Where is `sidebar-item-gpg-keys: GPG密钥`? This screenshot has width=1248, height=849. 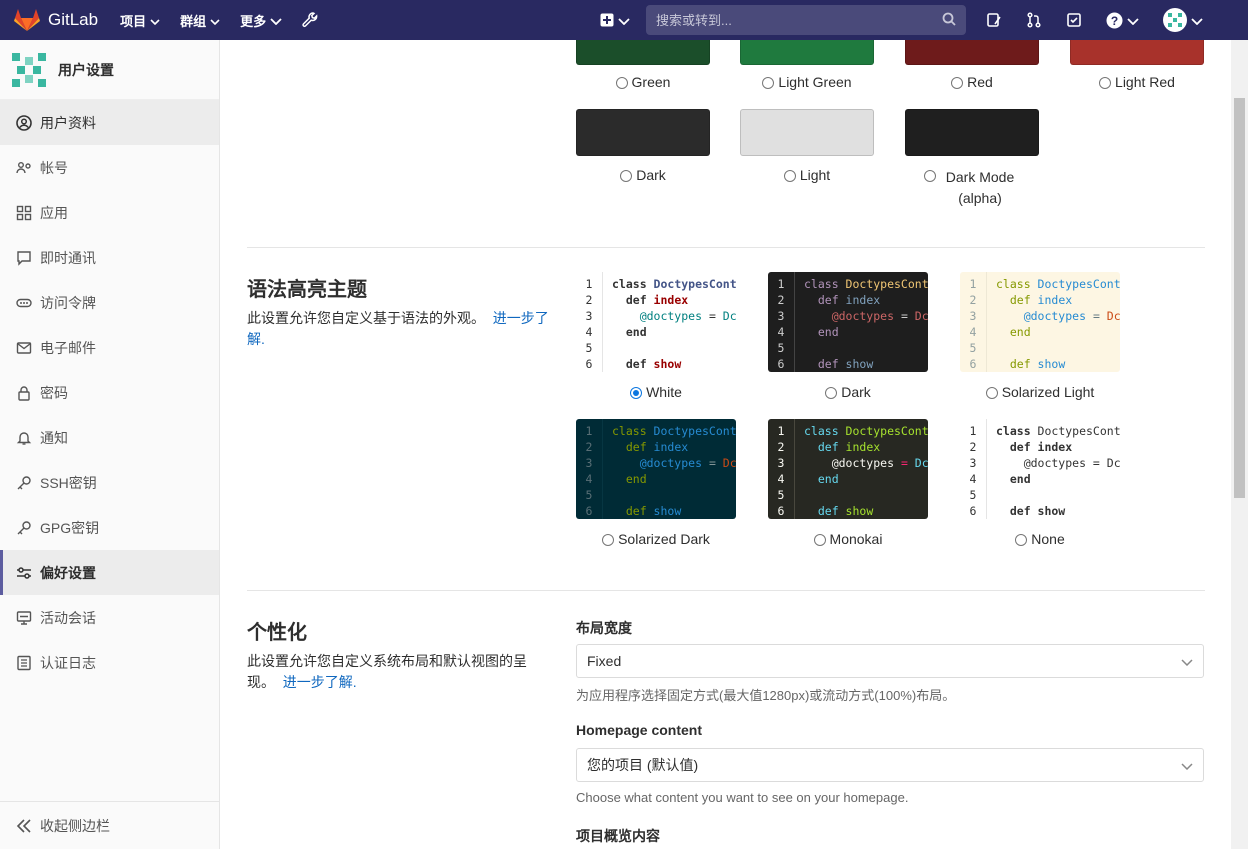
sidebar-item-gpg-keys: GPG密钥 is located at coordinates (109, 527).